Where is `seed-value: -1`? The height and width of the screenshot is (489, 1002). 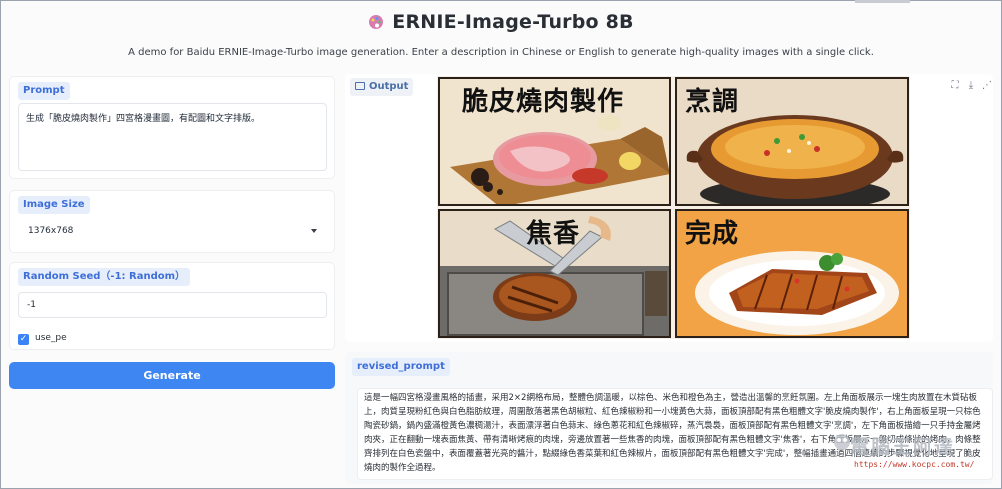
seed-value: -1 is located at coordinates (31, 305).